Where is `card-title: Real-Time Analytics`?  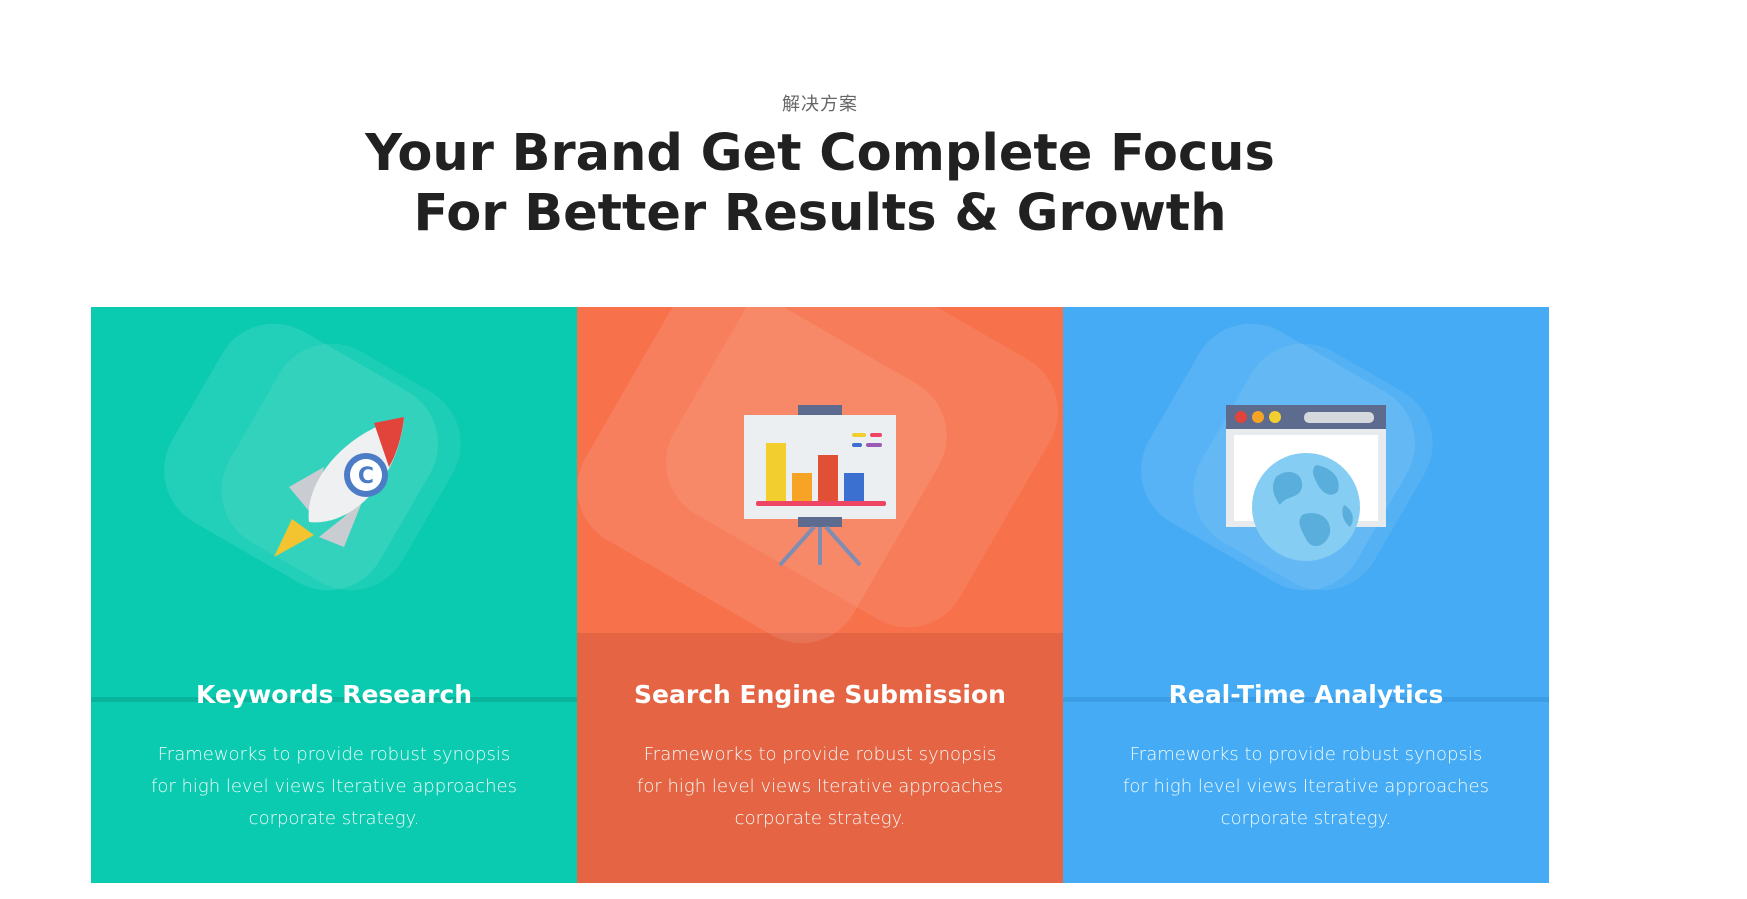
card-title: Real-Time Analytics is located at coordinates (1306, 694).